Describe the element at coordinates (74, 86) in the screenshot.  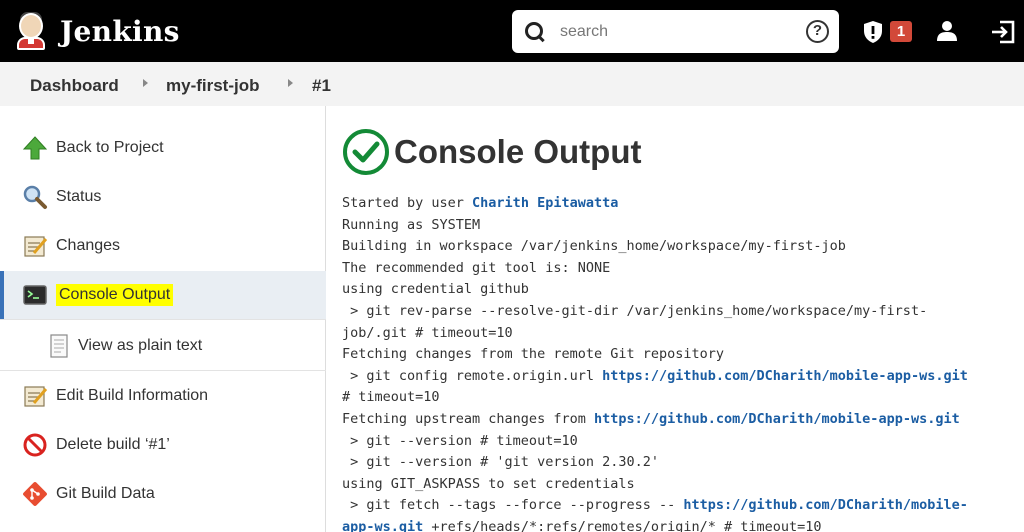
I see `breadcrumb-dashboard: Dashboard` at that location.